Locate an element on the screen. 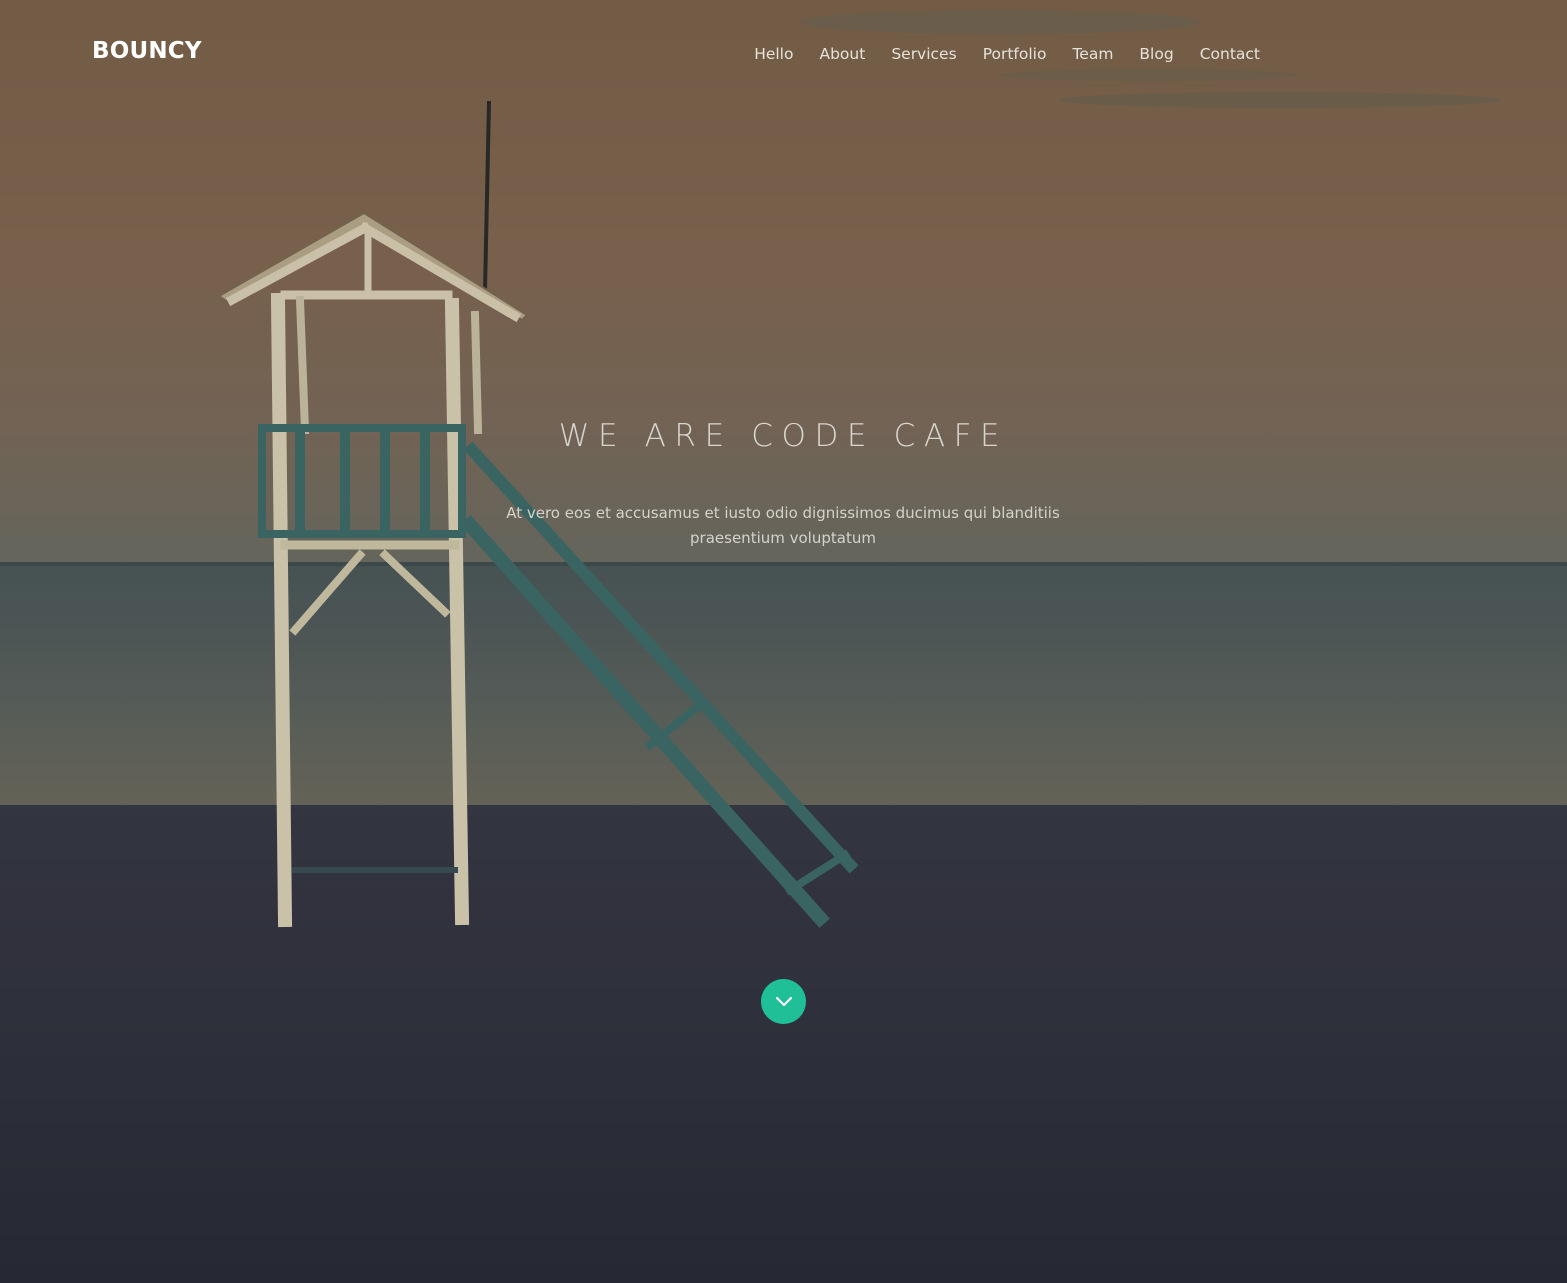  brand-logo: BOUNCY is located at coordinates (147, 51).